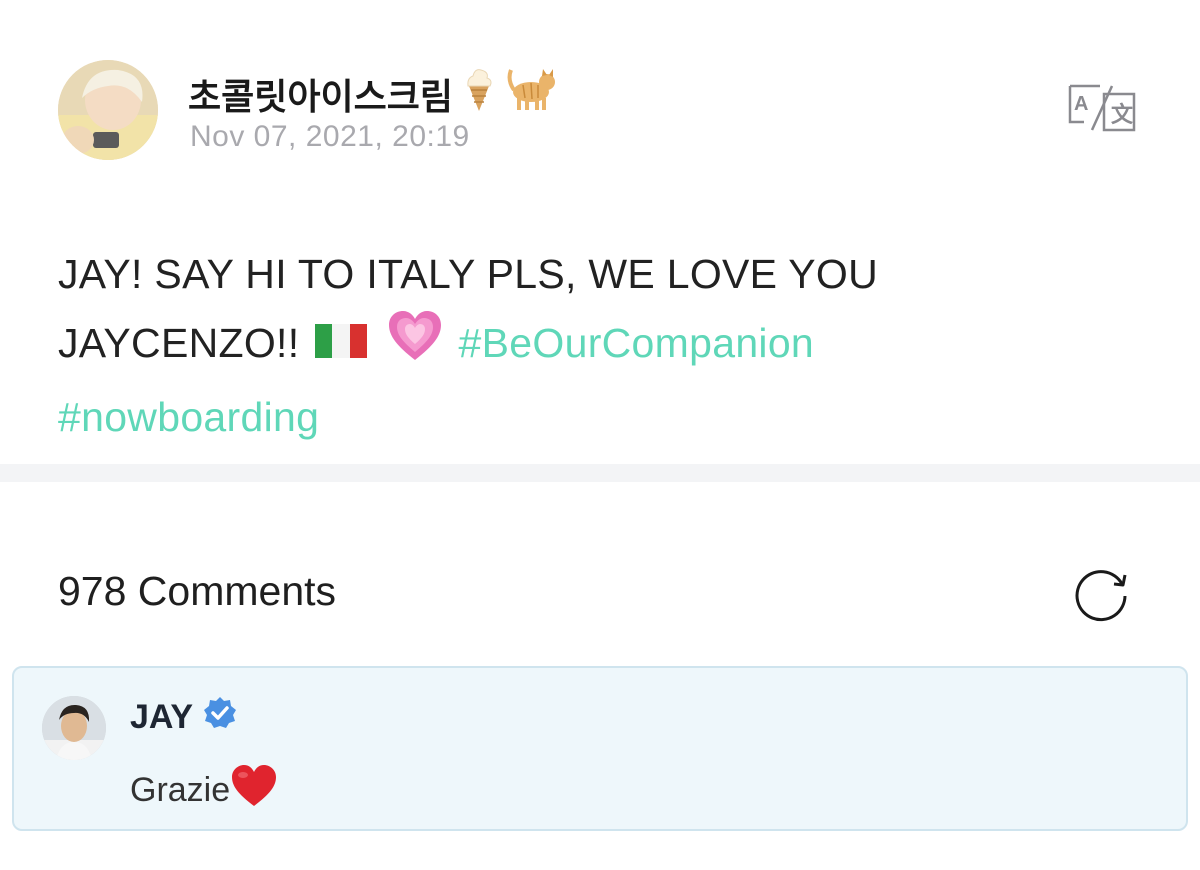 Image resolution: width=1200 pixels, height=870 pixels. I want to click on comment-text: Grazie, so click(204, 790).